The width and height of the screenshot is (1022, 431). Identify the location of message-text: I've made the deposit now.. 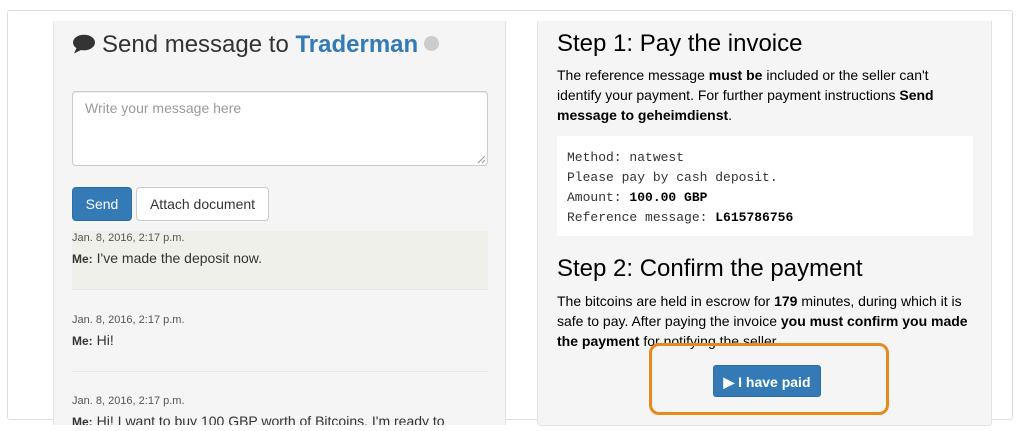
(179, 258).